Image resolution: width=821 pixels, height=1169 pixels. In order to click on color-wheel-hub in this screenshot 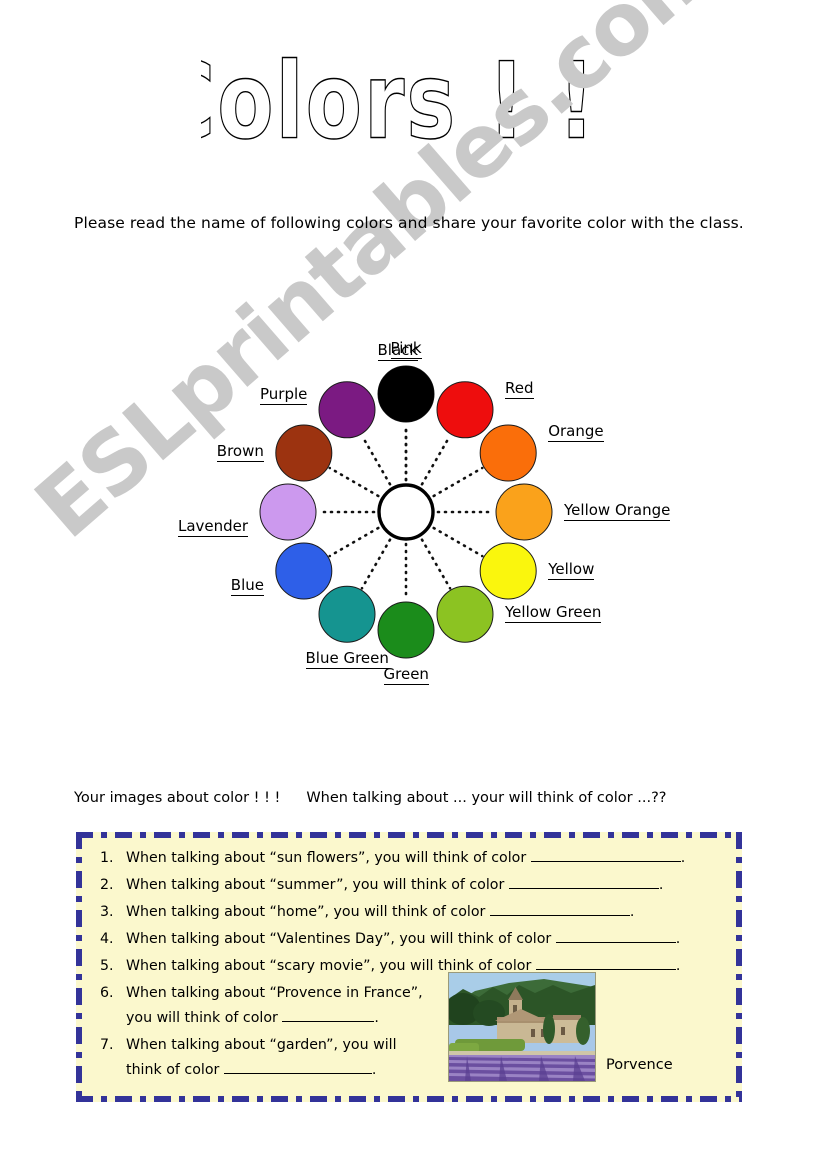, I will do `click(406, 512)`.